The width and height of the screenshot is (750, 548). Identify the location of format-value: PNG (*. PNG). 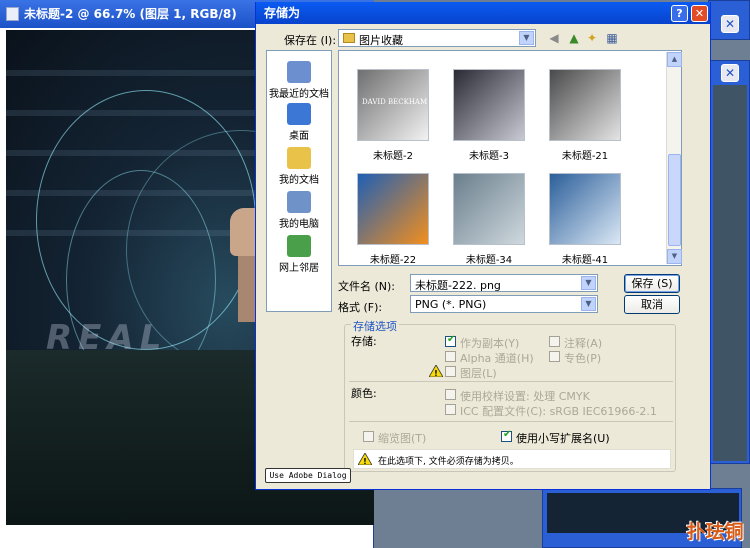
(451, 304).